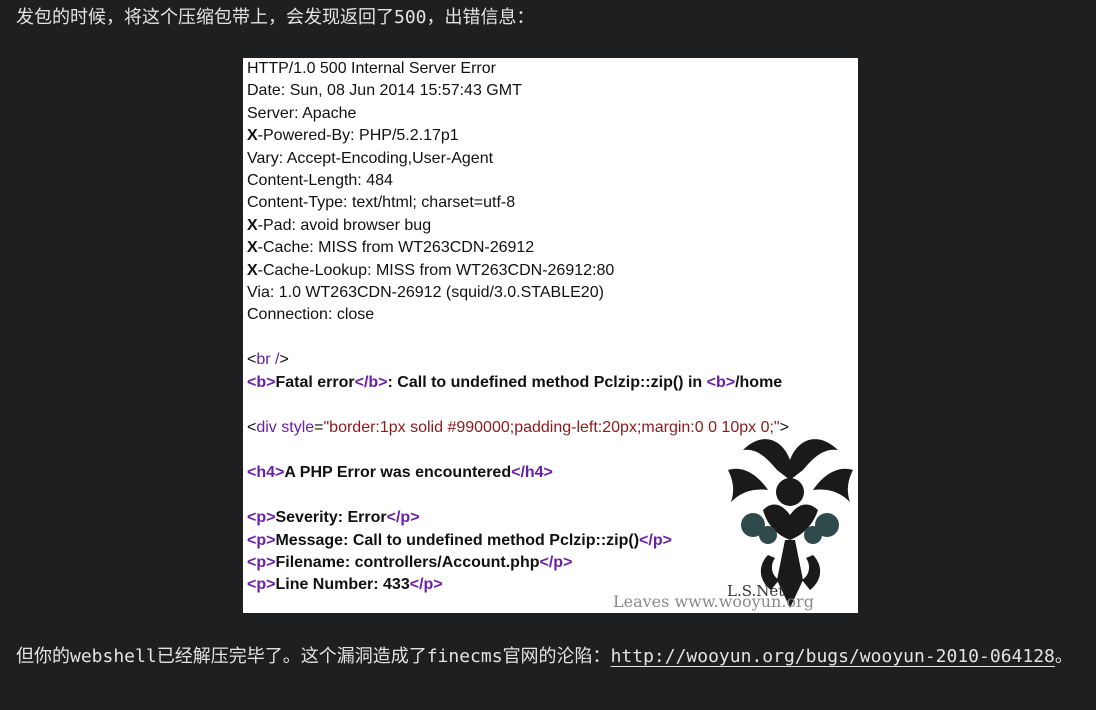  I want to click on header-text: -Powered-By: PHP/5.2.17p1, so click(358, 136).